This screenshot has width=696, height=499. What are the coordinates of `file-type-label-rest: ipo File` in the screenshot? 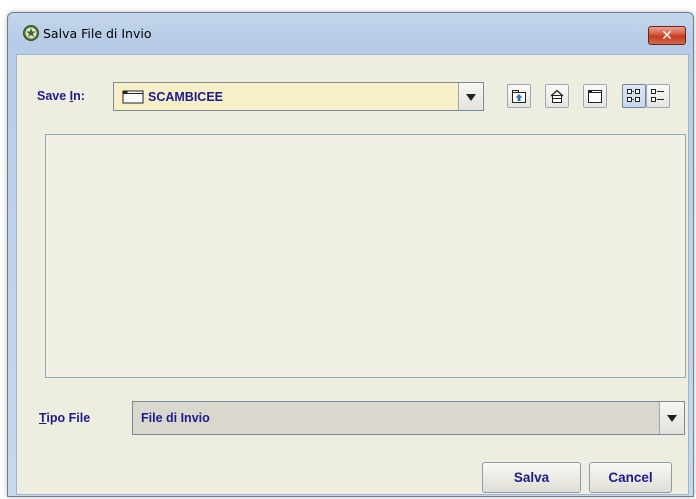 It's located at (68, 418).